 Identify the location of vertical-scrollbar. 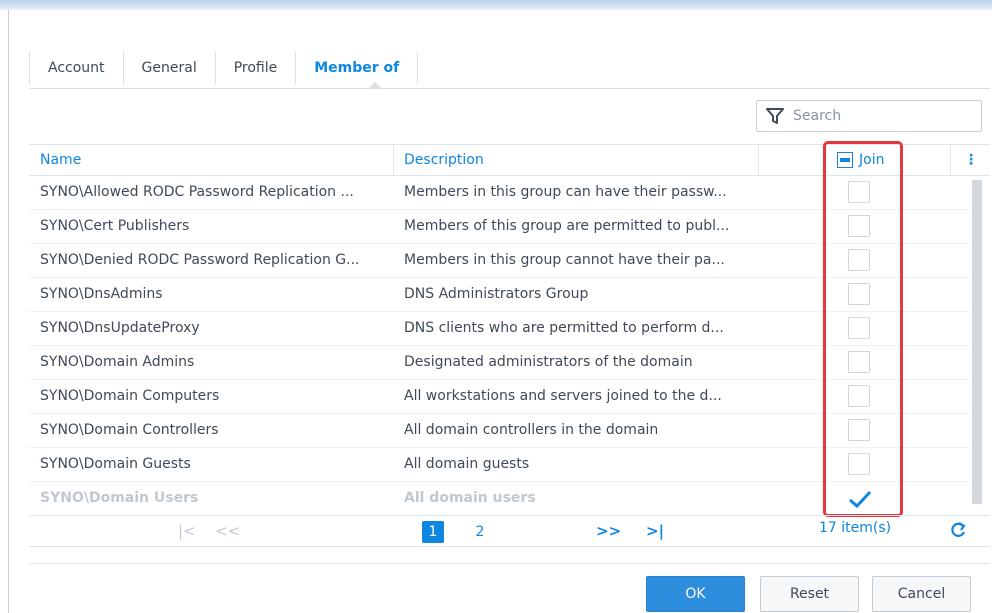
(977, 342).